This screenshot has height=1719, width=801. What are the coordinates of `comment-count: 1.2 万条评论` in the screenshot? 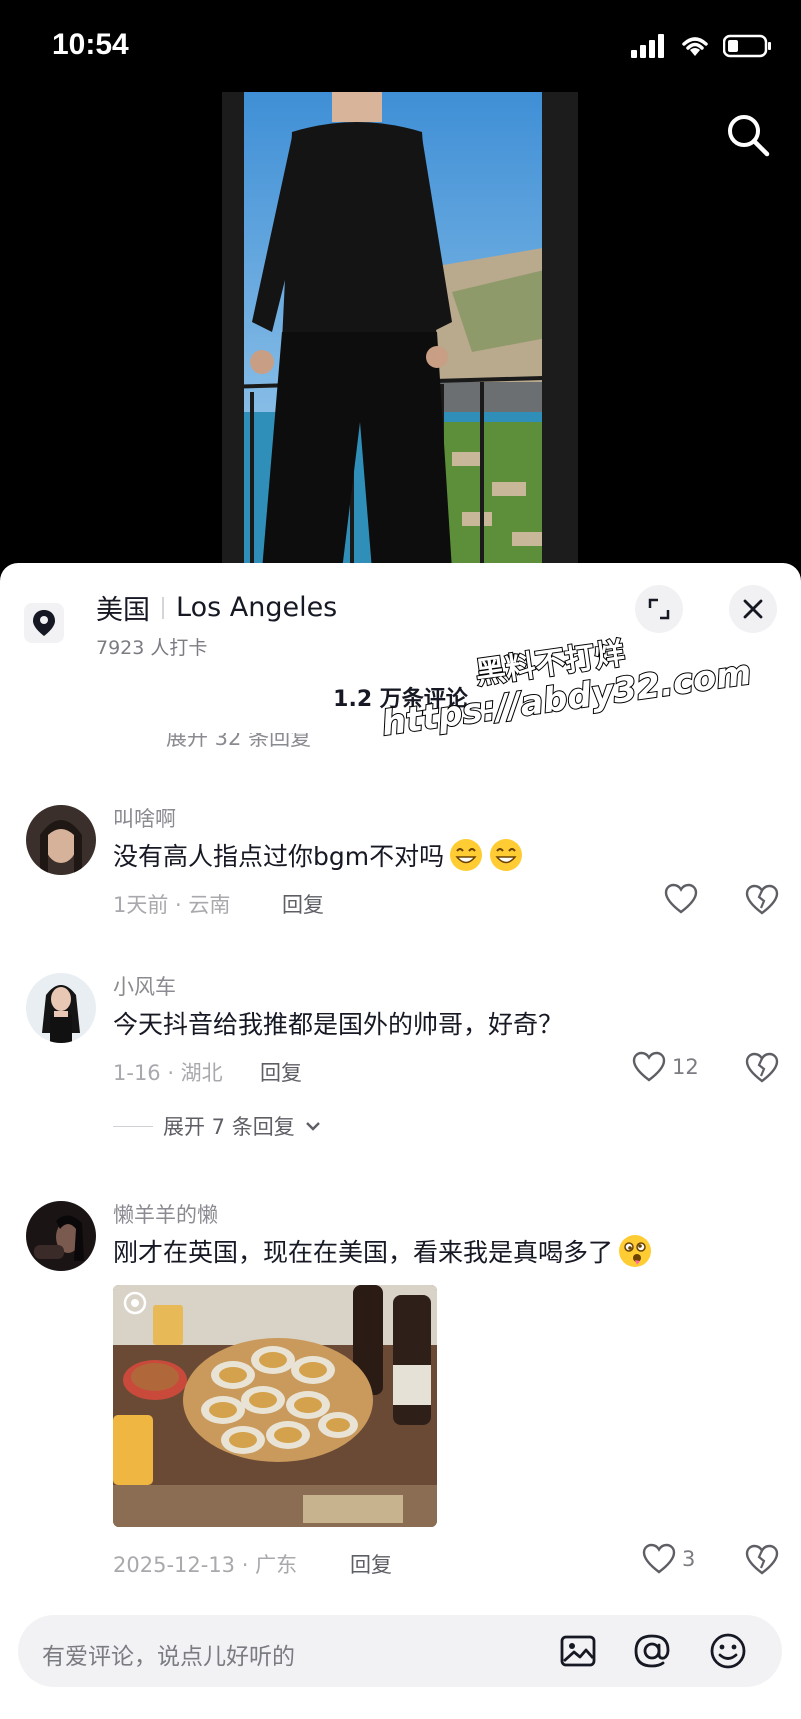 It's located at (400, 699).